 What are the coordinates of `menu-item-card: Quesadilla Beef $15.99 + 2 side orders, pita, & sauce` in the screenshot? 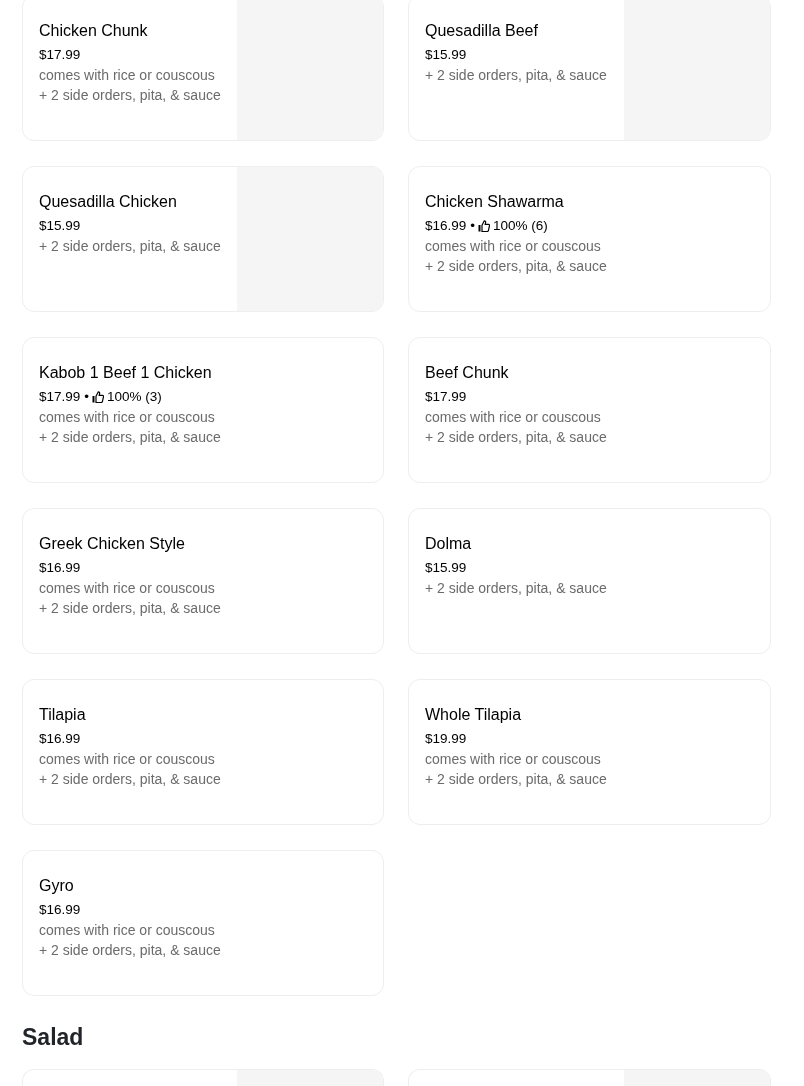 It's located at (589, 70).